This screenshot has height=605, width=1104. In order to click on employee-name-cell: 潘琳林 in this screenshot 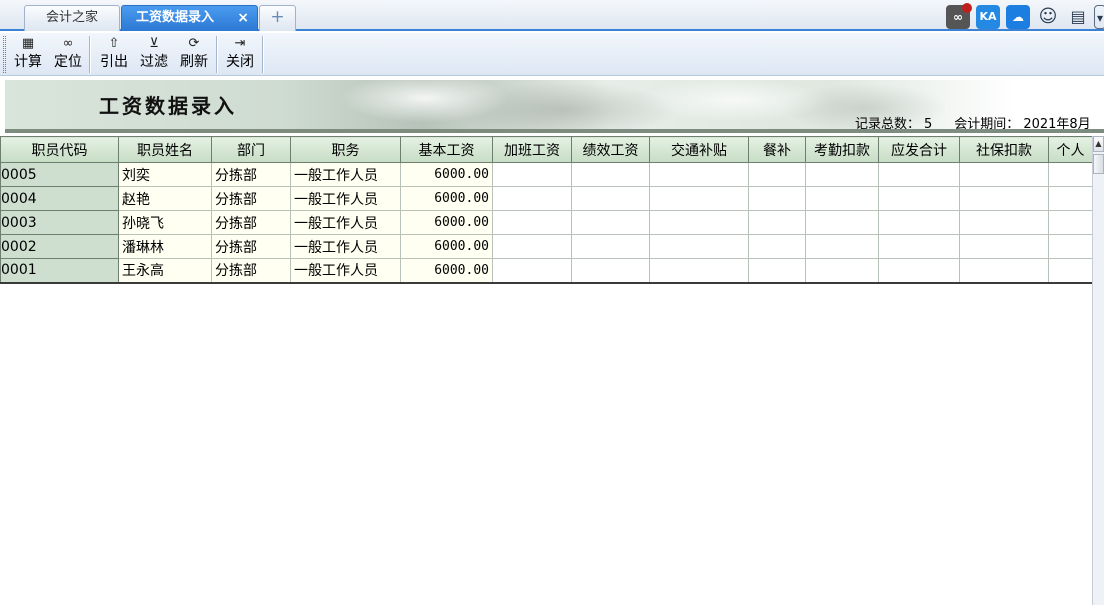, I will do `click(165, 246)`.